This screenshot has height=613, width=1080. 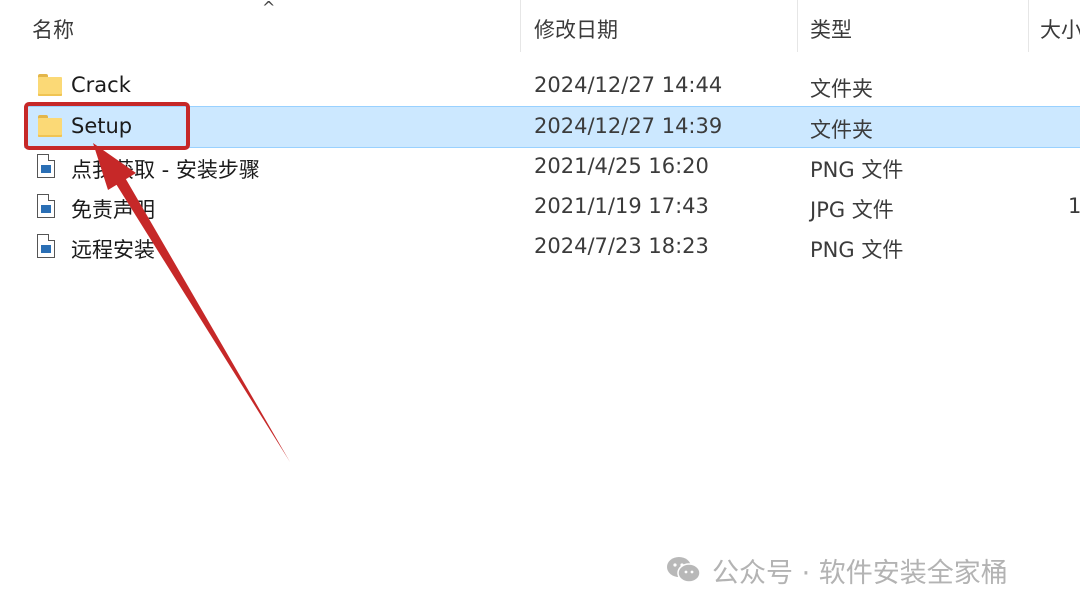 What do you see at coordinates (860, 573) in the screenshot?
I see `watermark-text: 公众号 · 软件安装全家桶` at bounding box center [860, 573].